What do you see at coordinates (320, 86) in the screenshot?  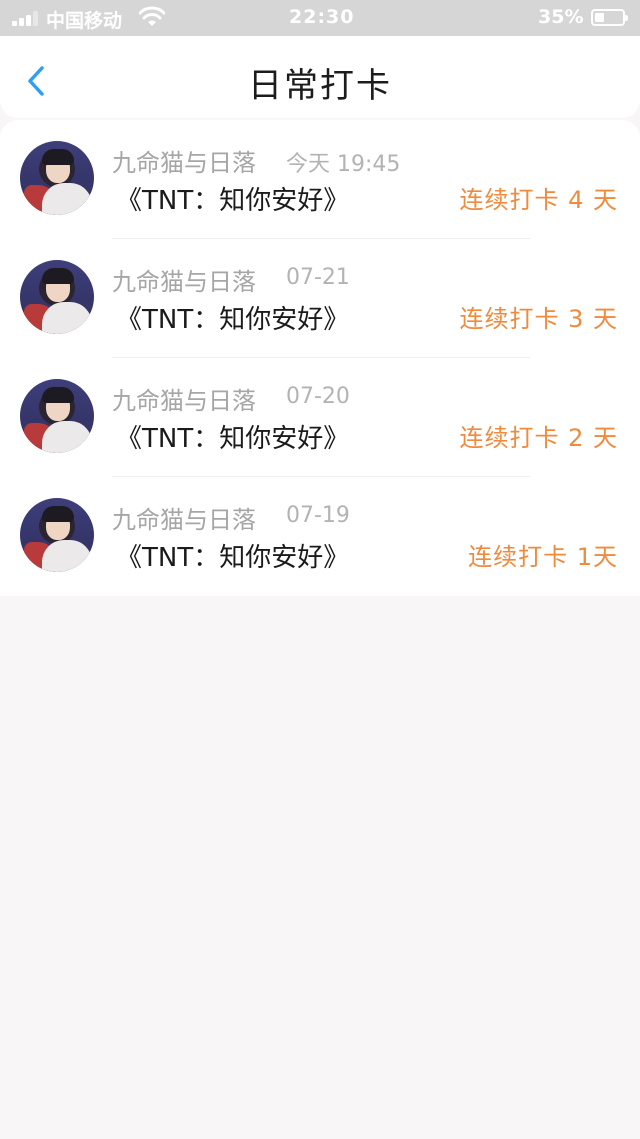 I see `page-title: 日常打卡` at bounding box center [320, 86].